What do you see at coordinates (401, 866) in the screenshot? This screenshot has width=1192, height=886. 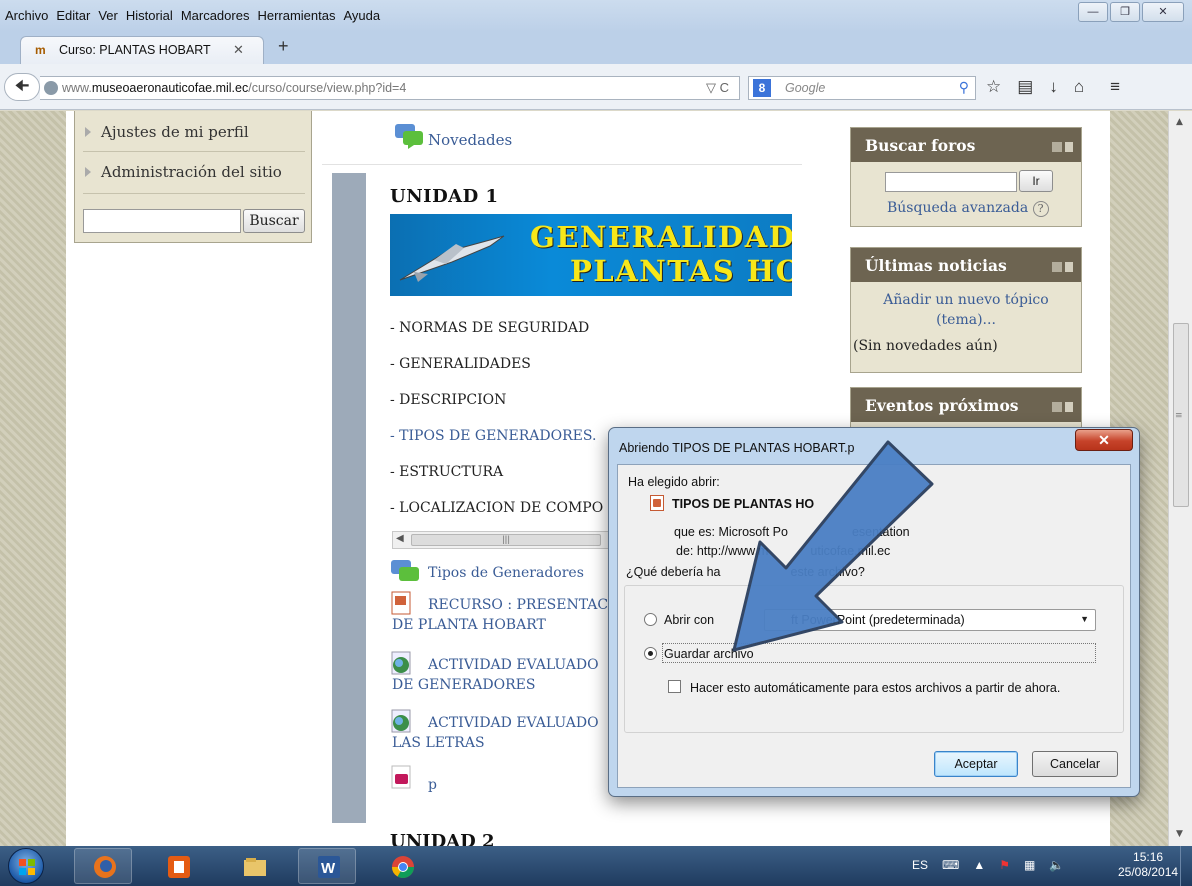 I see `chrome-taskbar-icon` at bounding box center [401, 866].